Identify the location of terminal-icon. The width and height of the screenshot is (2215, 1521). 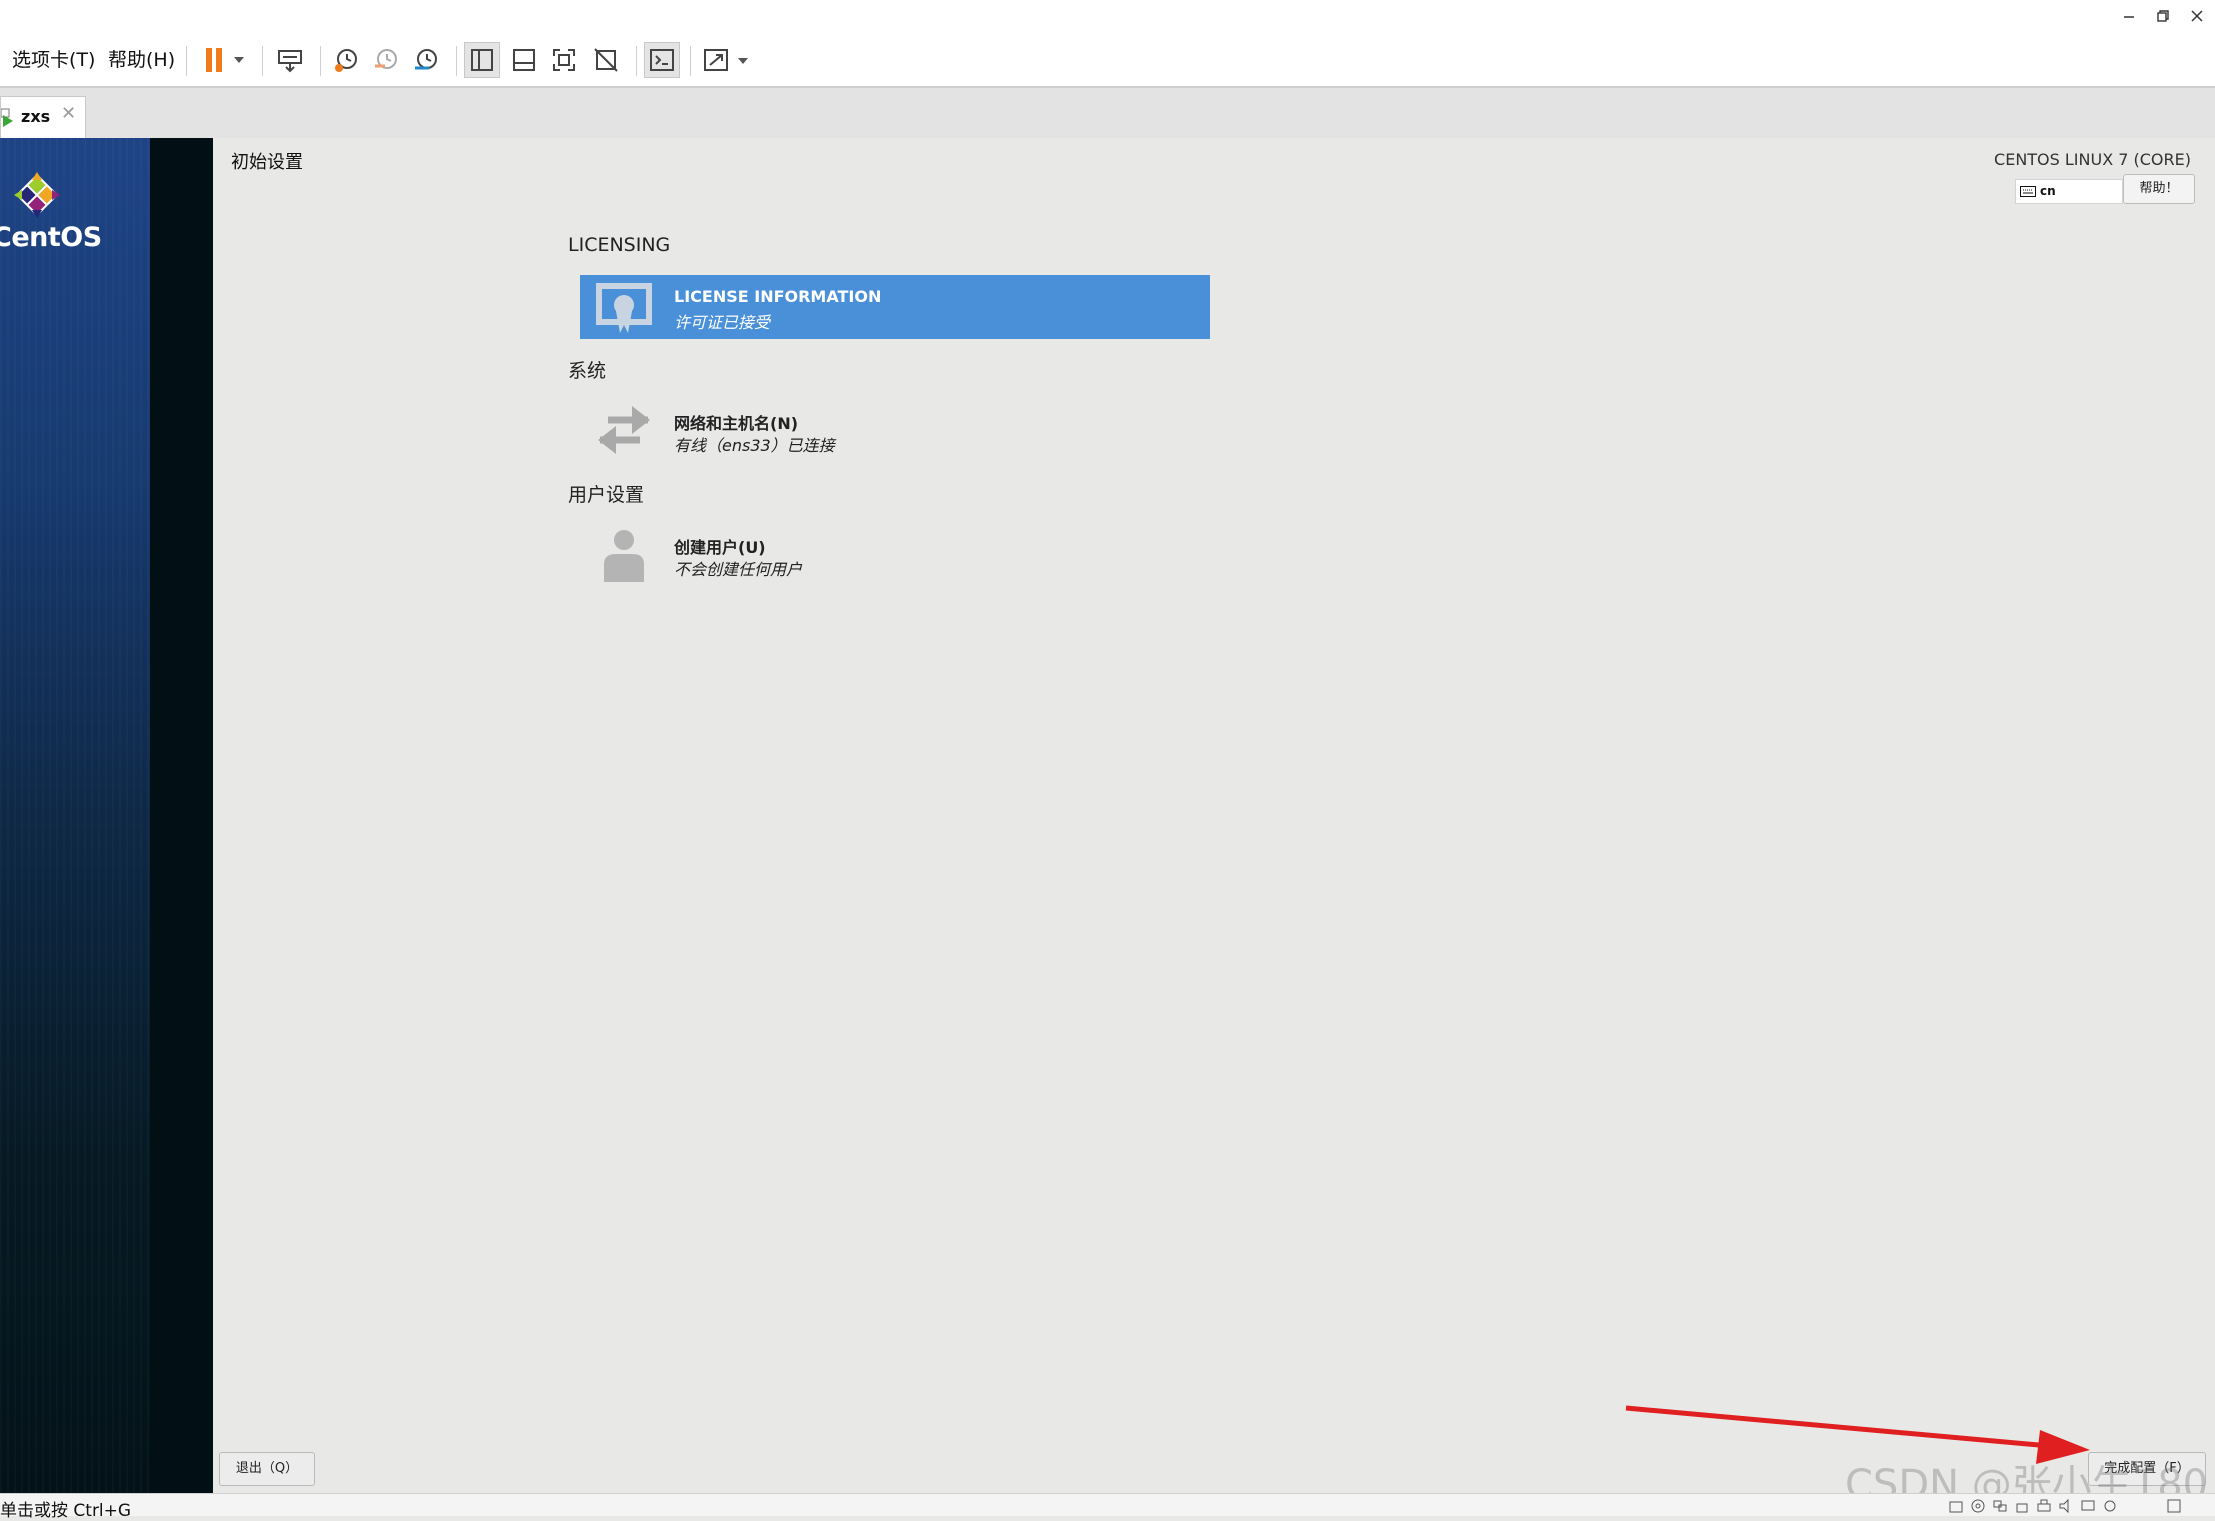
(662, 60).